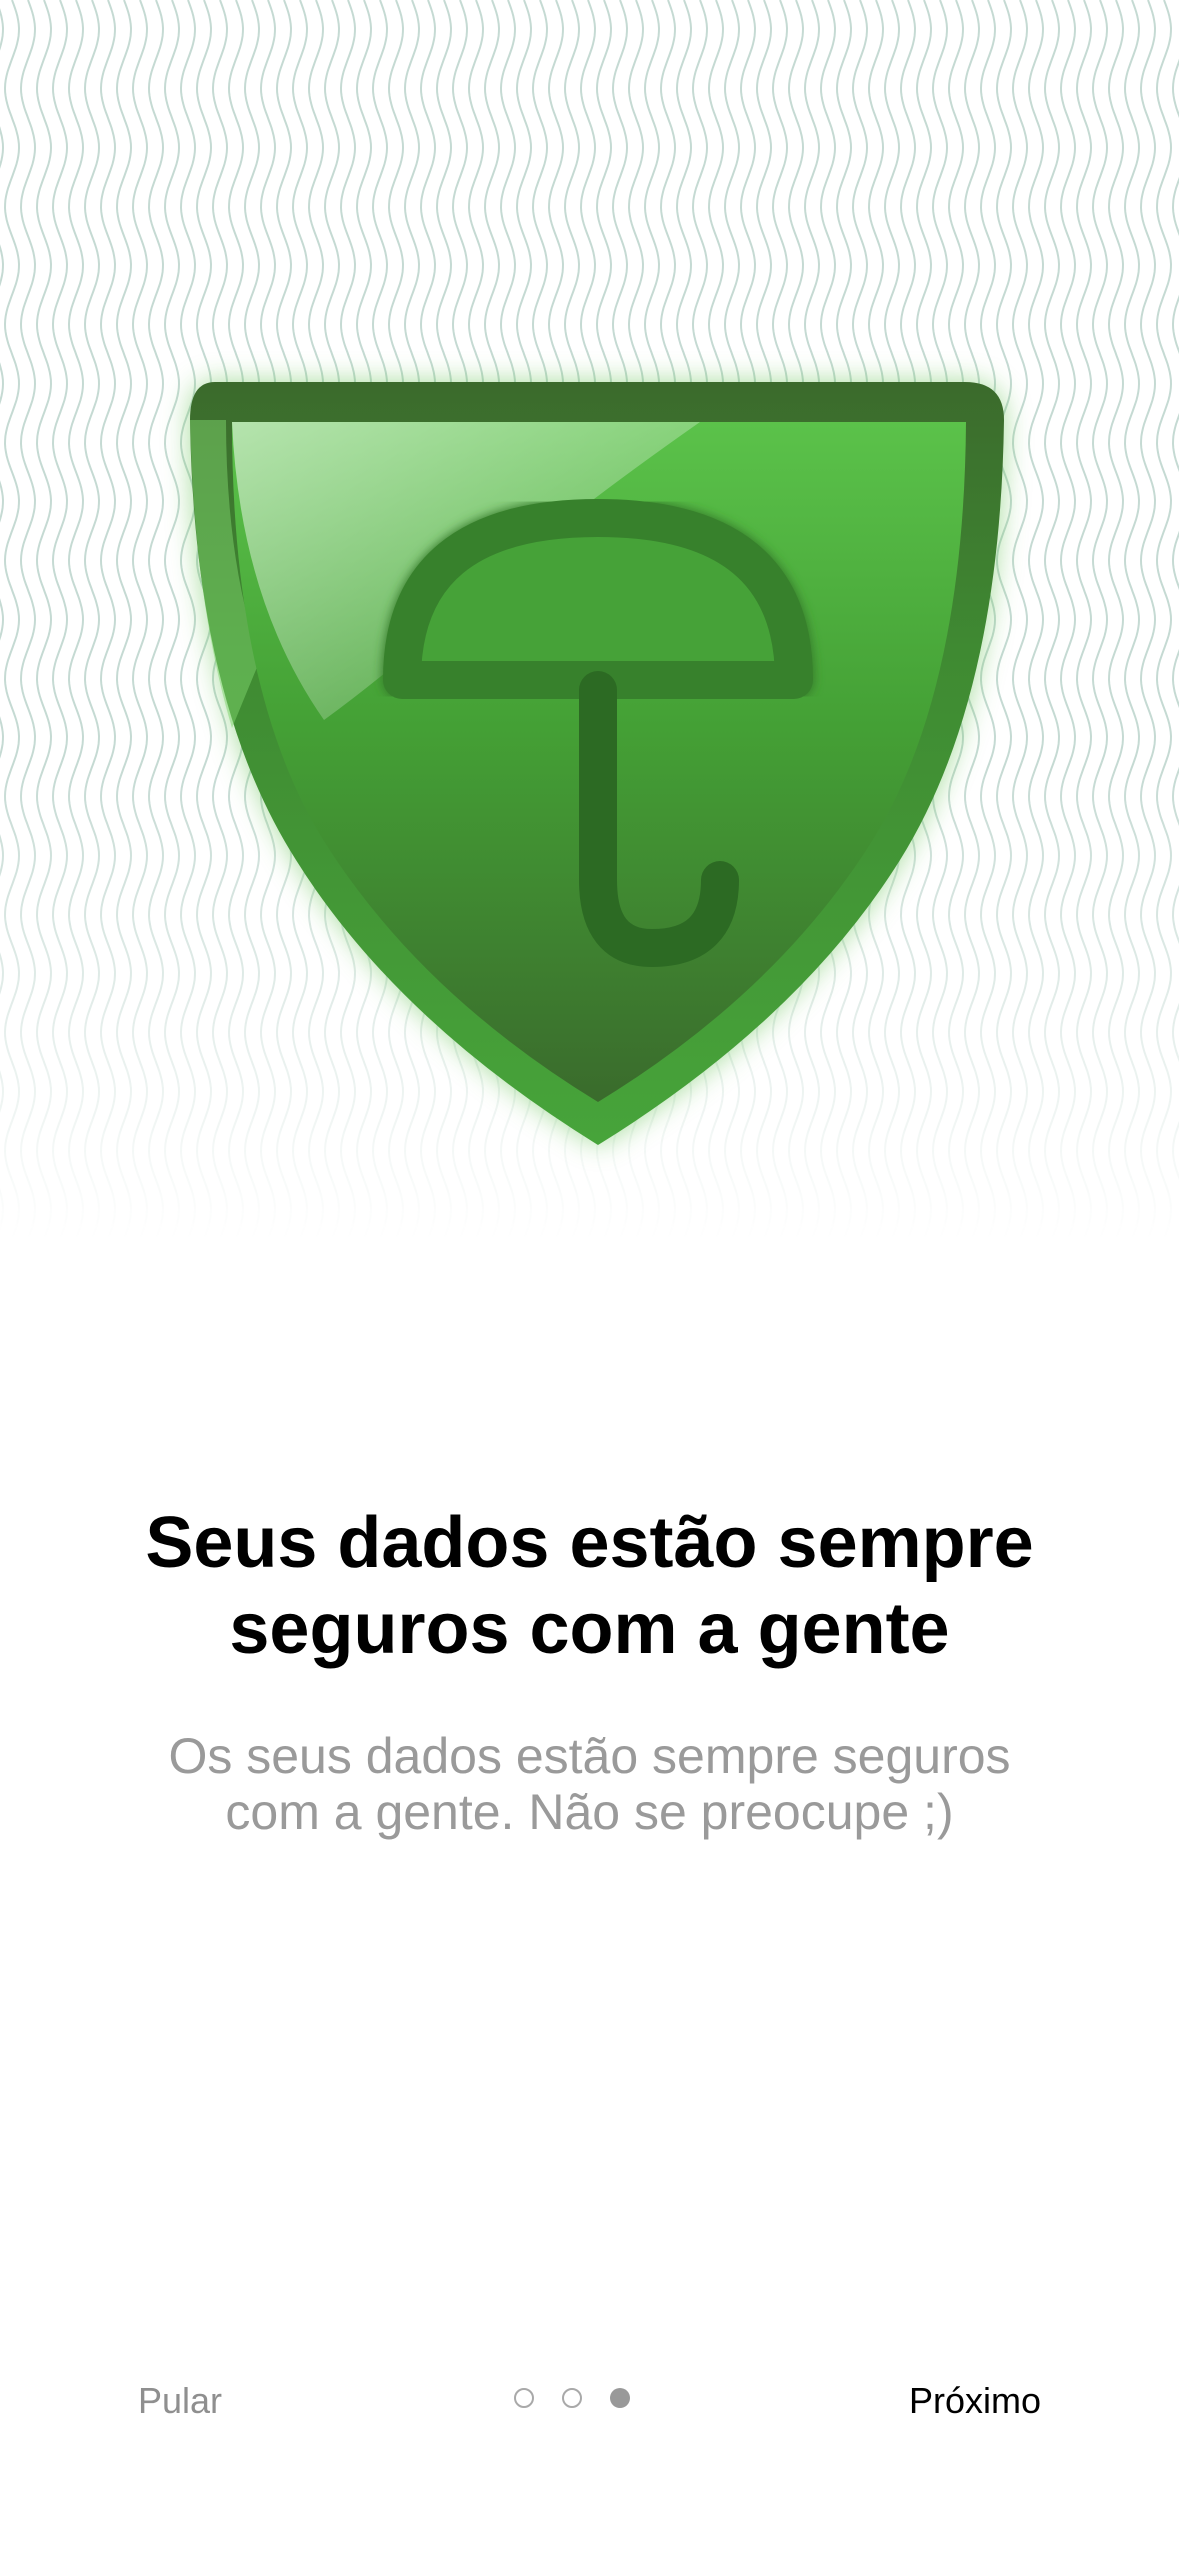 The width and height of the screenshot is (1179, 2556). I want to click on onboarding-footer: Pular Próximo, so click(589, 2405).